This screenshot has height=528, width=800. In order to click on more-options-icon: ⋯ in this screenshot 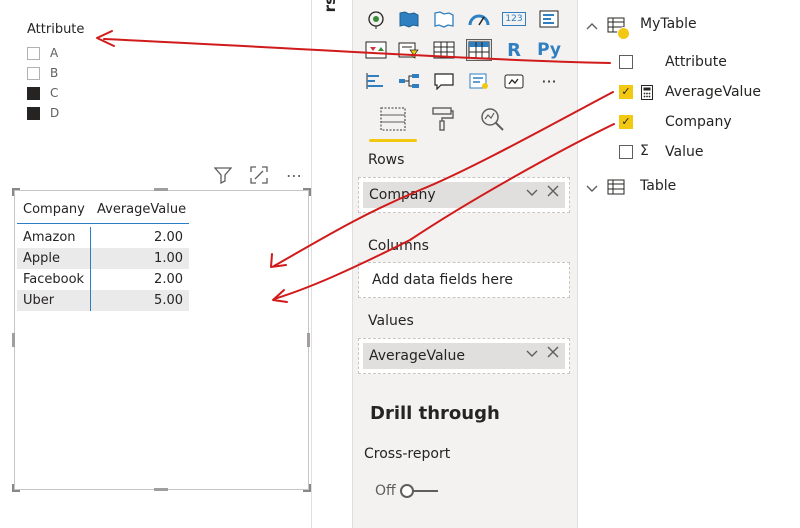, I will do `click(294, 175)`.